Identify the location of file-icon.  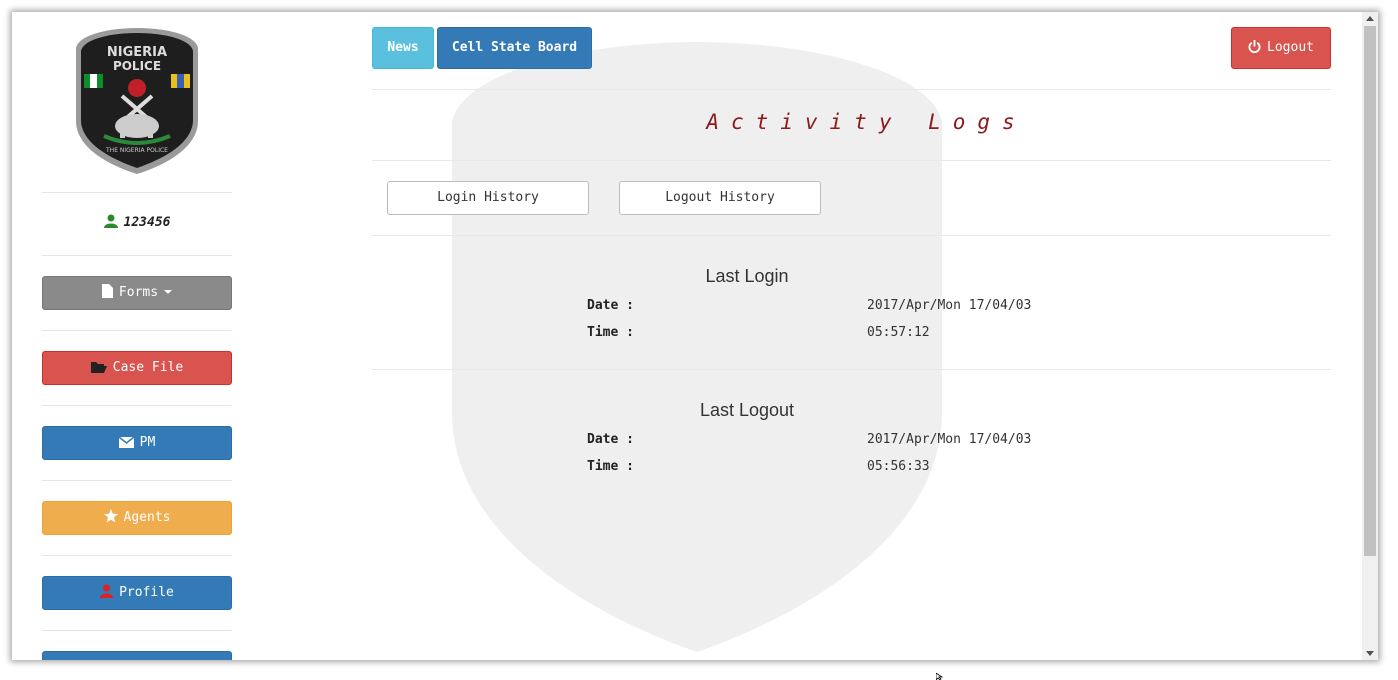
(107, 291).